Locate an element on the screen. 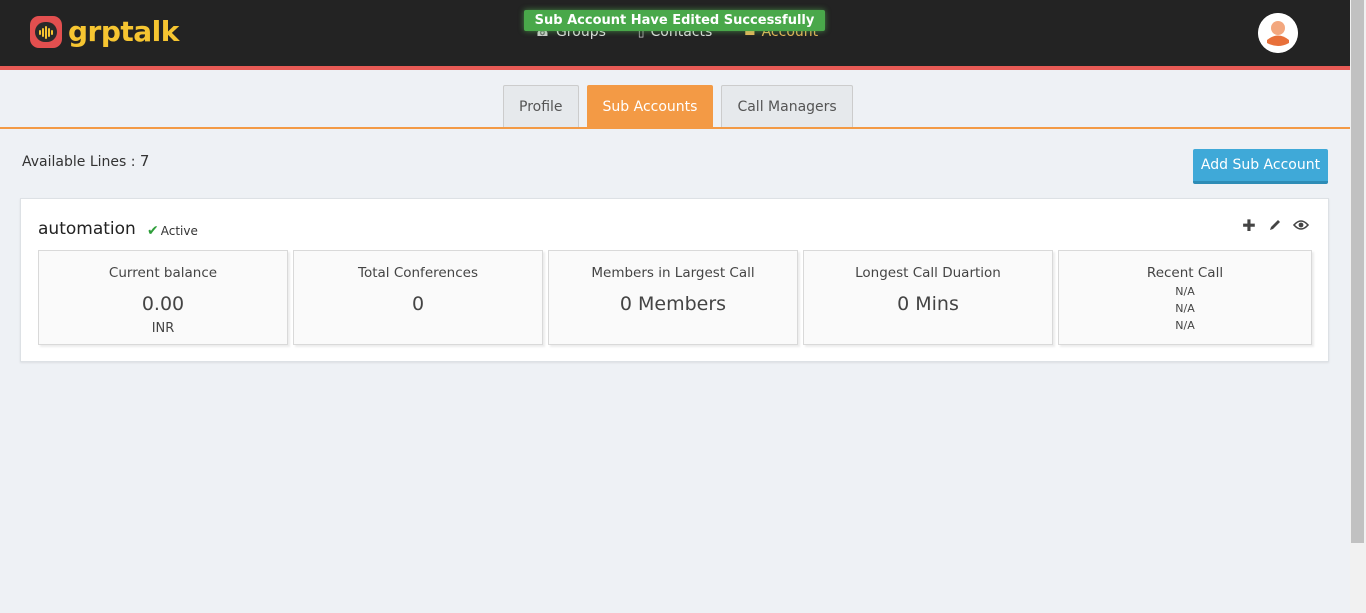 The height and width of the screenshot is (613, 1366). user-icon is located at coordinates (1278, 33).